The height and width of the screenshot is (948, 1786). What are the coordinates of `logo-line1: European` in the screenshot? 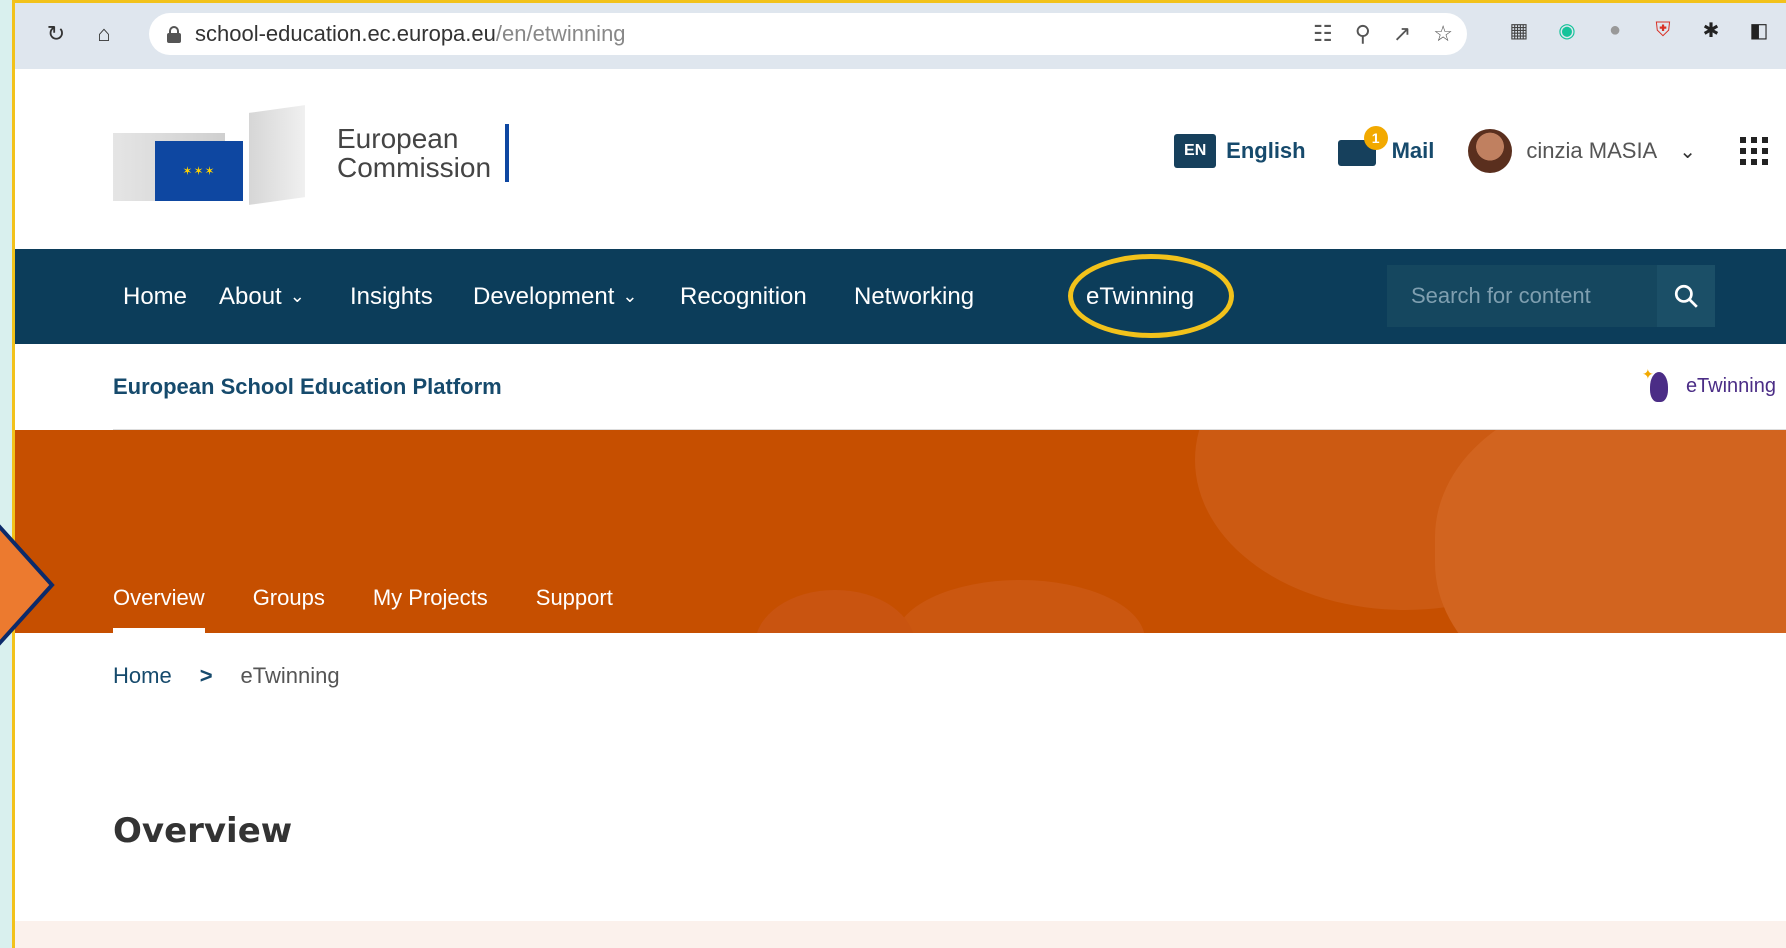 It's located at (398, 138).